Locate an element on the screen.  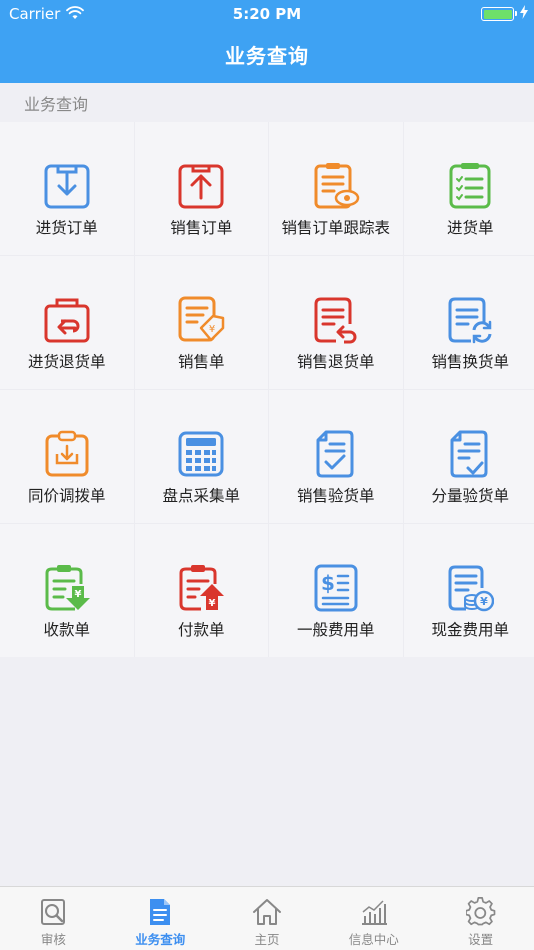
tab-review: 审核 is located at coordinates (53, 918).